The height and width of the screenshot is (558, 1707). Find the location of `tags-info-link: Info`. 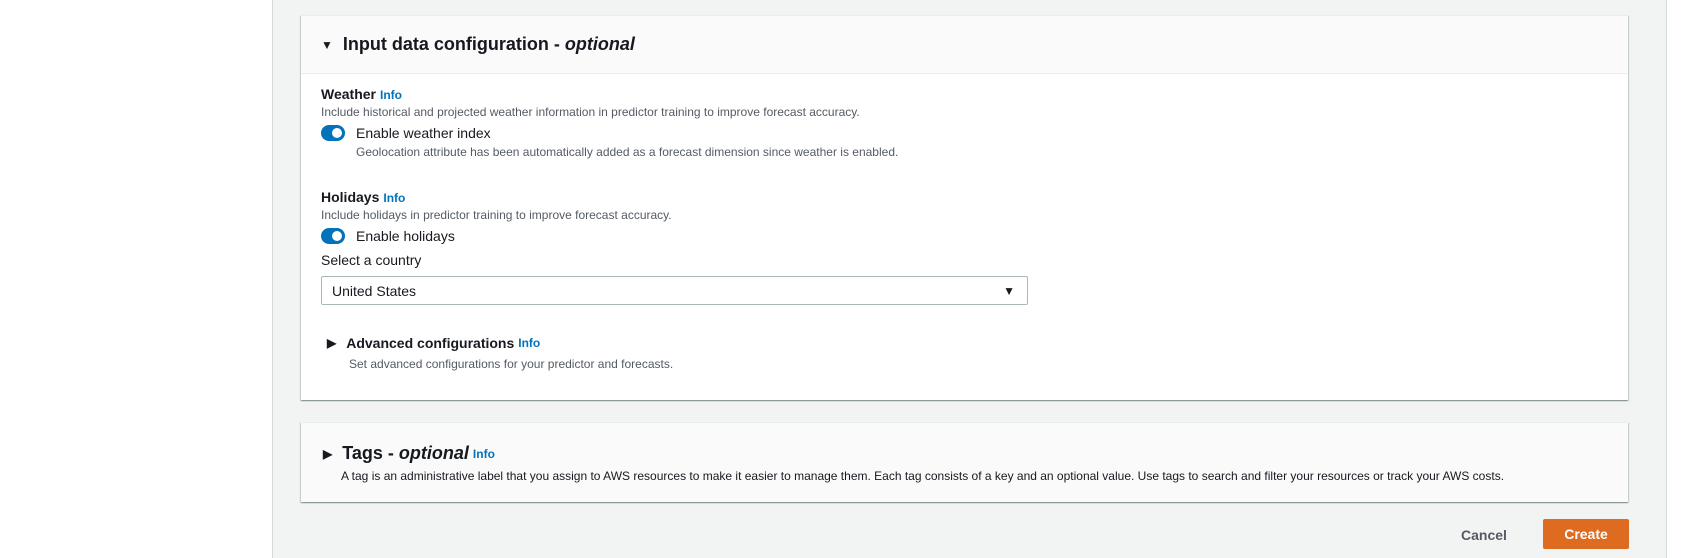

tags-info-link: Info is located at coordinates (484, 454).